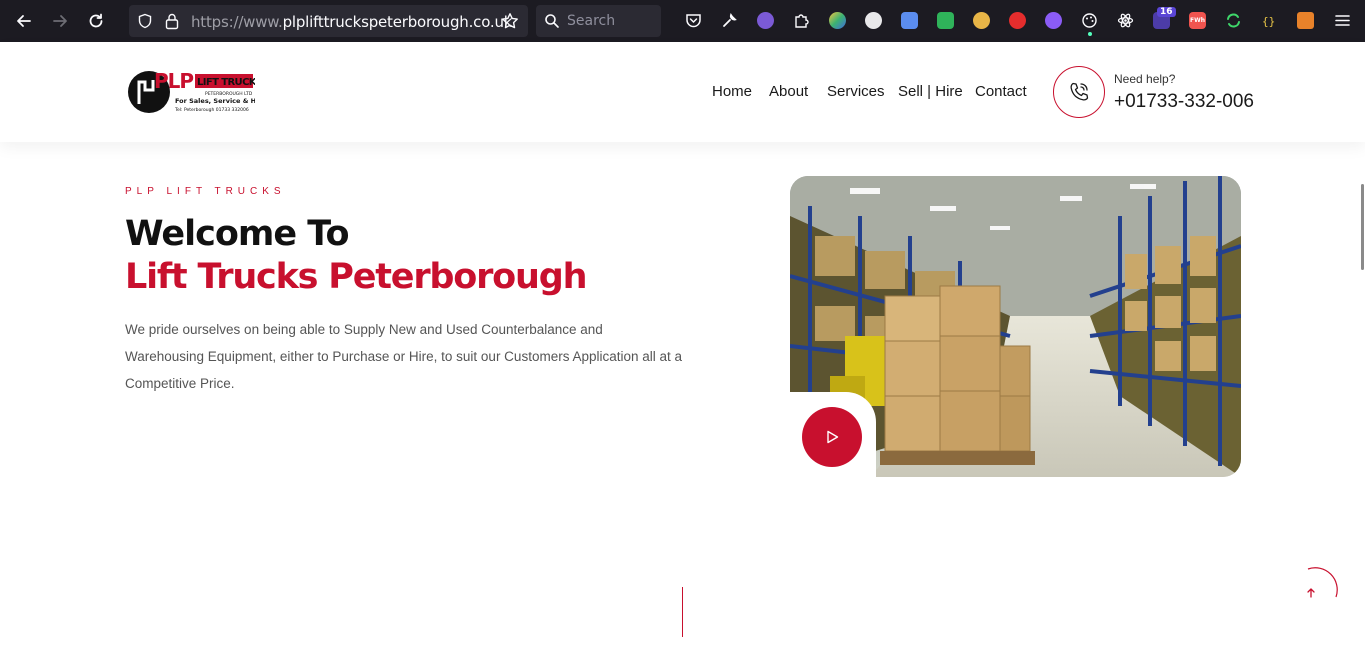 This screenshot has width=1365, height=645. What do you see at coordinates (1197, 20) in the screenshot?
I see `extension-fwh-icon: FWh` at bounding box center [1197, 20].